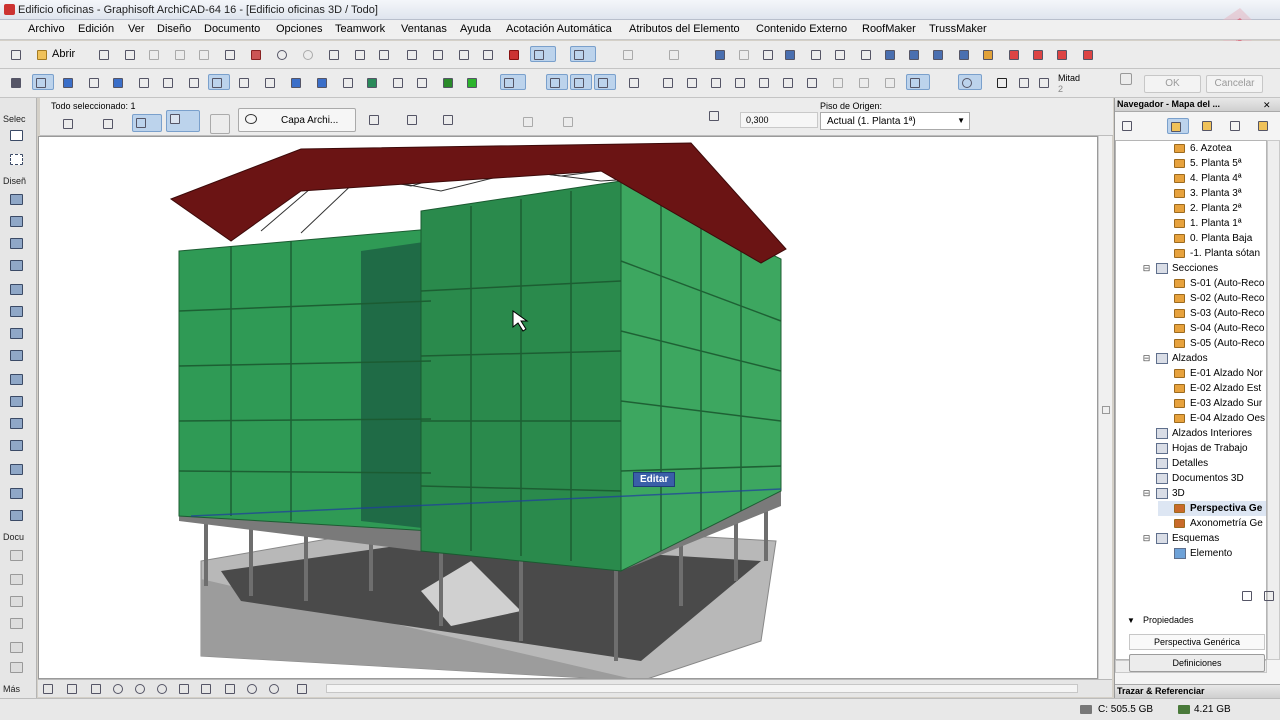 This screenshot has height=720, width=1280. What do you see at coordinates (1235, 126) in the screenshot?
I see `layout-book-icon` at bounding box center [1235, 126].